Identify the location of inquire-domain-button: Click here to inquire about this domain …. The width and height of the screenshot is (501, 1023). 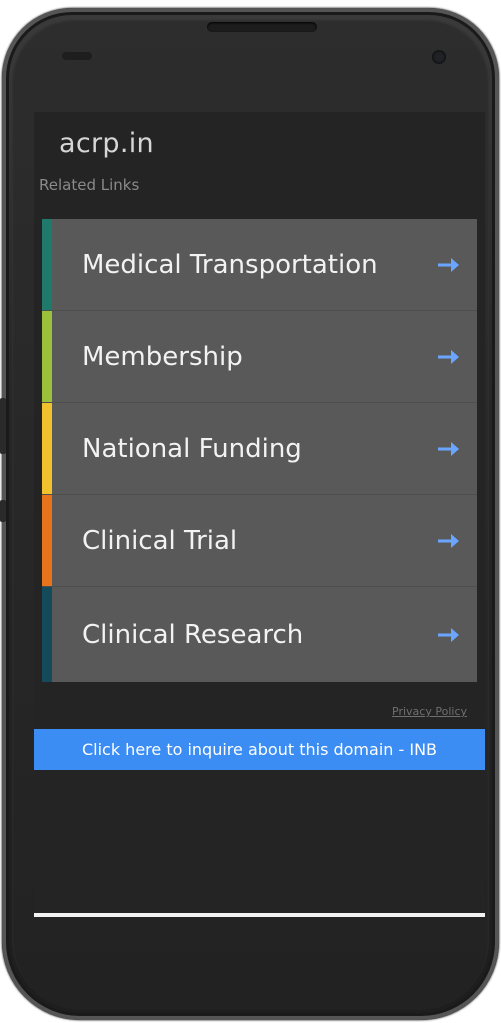
(259, 749).